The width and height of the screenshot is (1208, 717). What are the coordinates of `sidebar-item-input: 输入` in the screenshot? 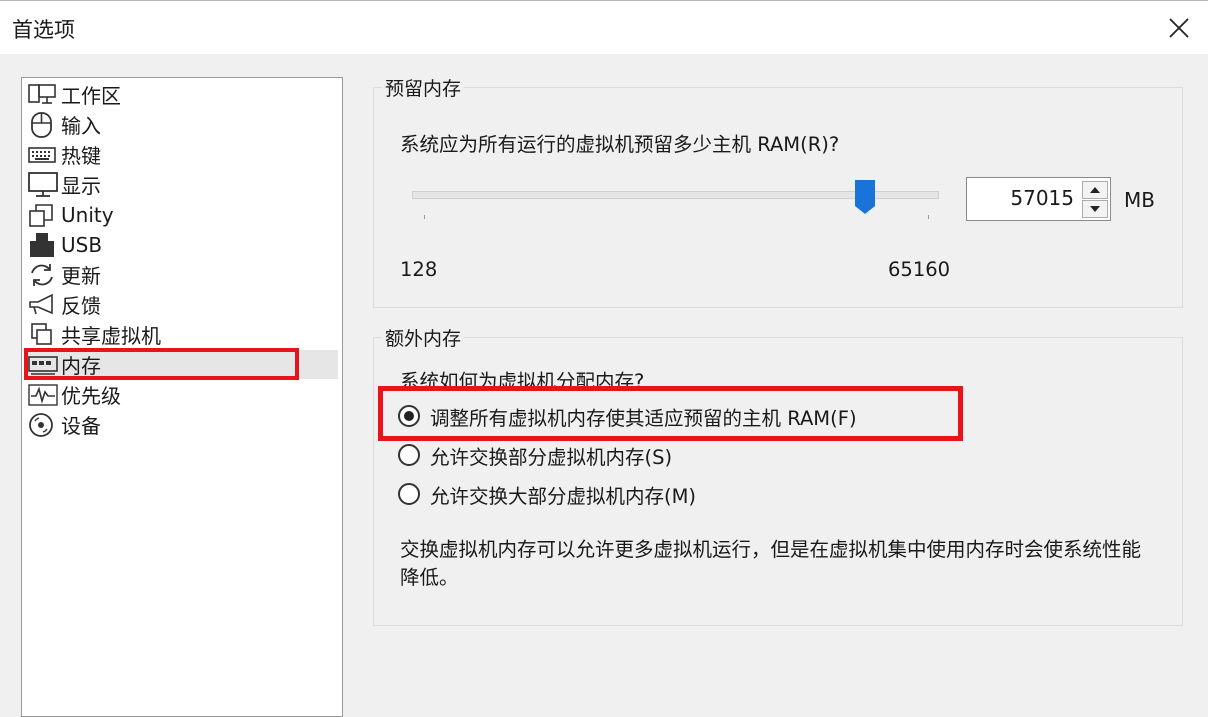 It's located at (183, 124).